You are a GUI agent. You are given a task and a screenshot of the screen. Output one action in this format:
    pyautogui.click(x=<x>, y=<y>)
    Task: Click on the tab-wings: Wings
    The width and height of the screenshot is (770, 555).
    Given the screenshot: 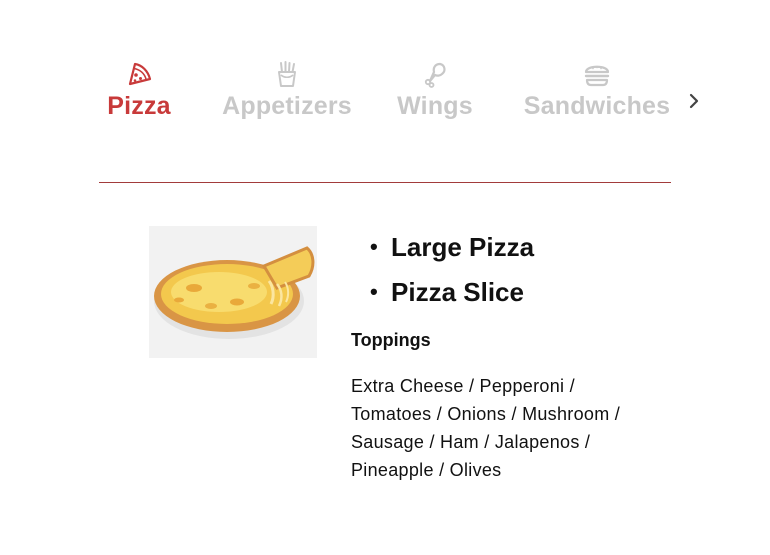 What is the action you would take?
    pyautogui.click(x=435, y=94)
    